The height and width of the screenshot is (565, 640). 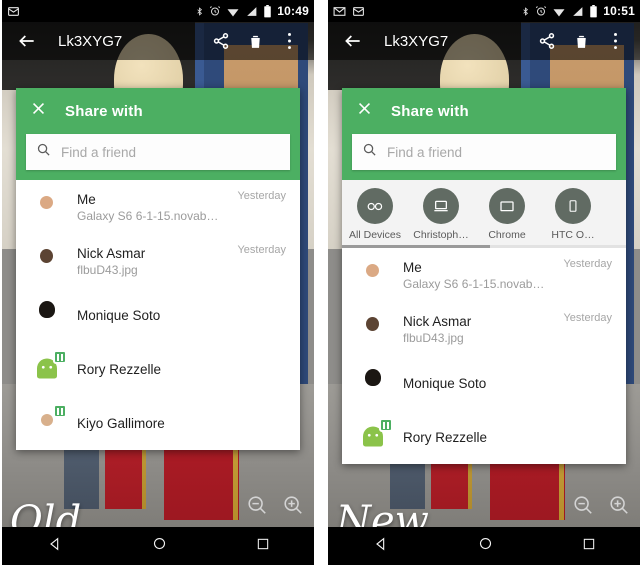 What do you see at coordinates (158, 111) in the screenshot?
I see `share-dialog-header: Share with` at bounding box center [158, 111].